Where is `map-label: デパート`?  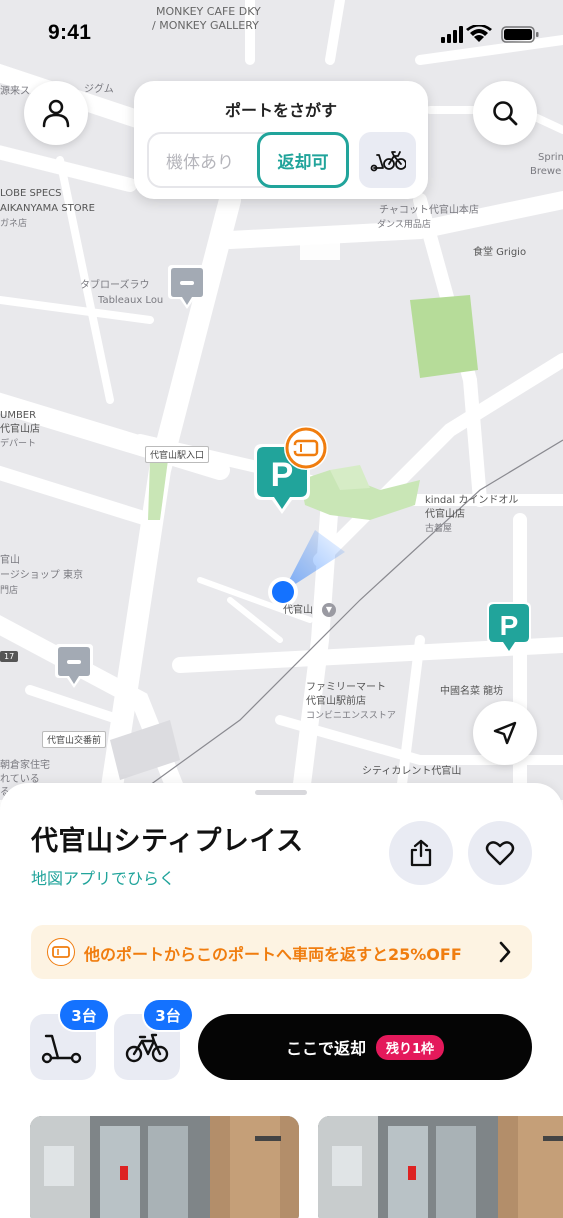 map-label: デパート is located at coordinates (18, 444).